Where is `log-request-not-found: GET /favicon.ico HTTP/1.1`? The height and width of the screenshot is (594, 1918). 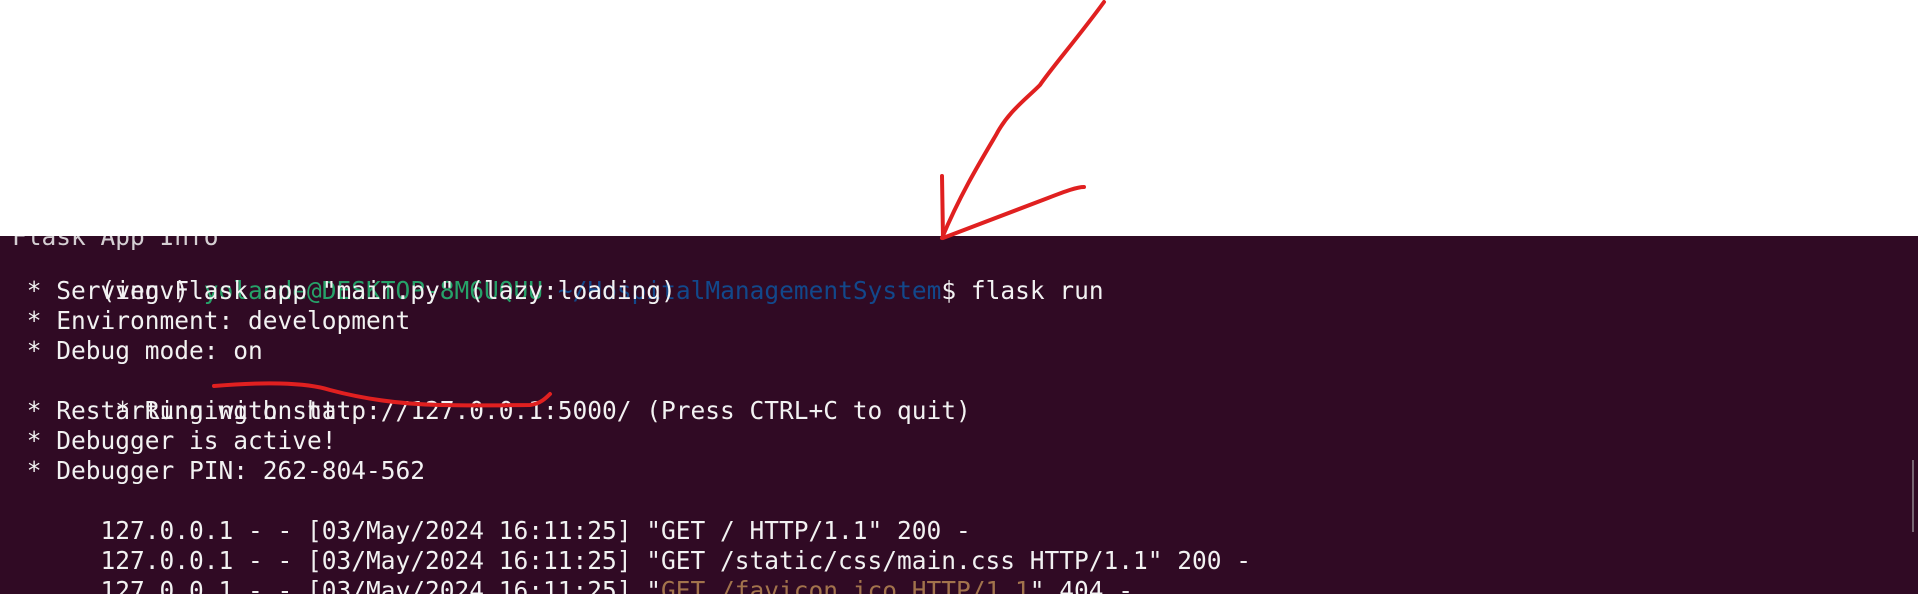 log-request-not-found: GET /favicon.ico HTTP/1.1 is located at coordinates (845, 585).